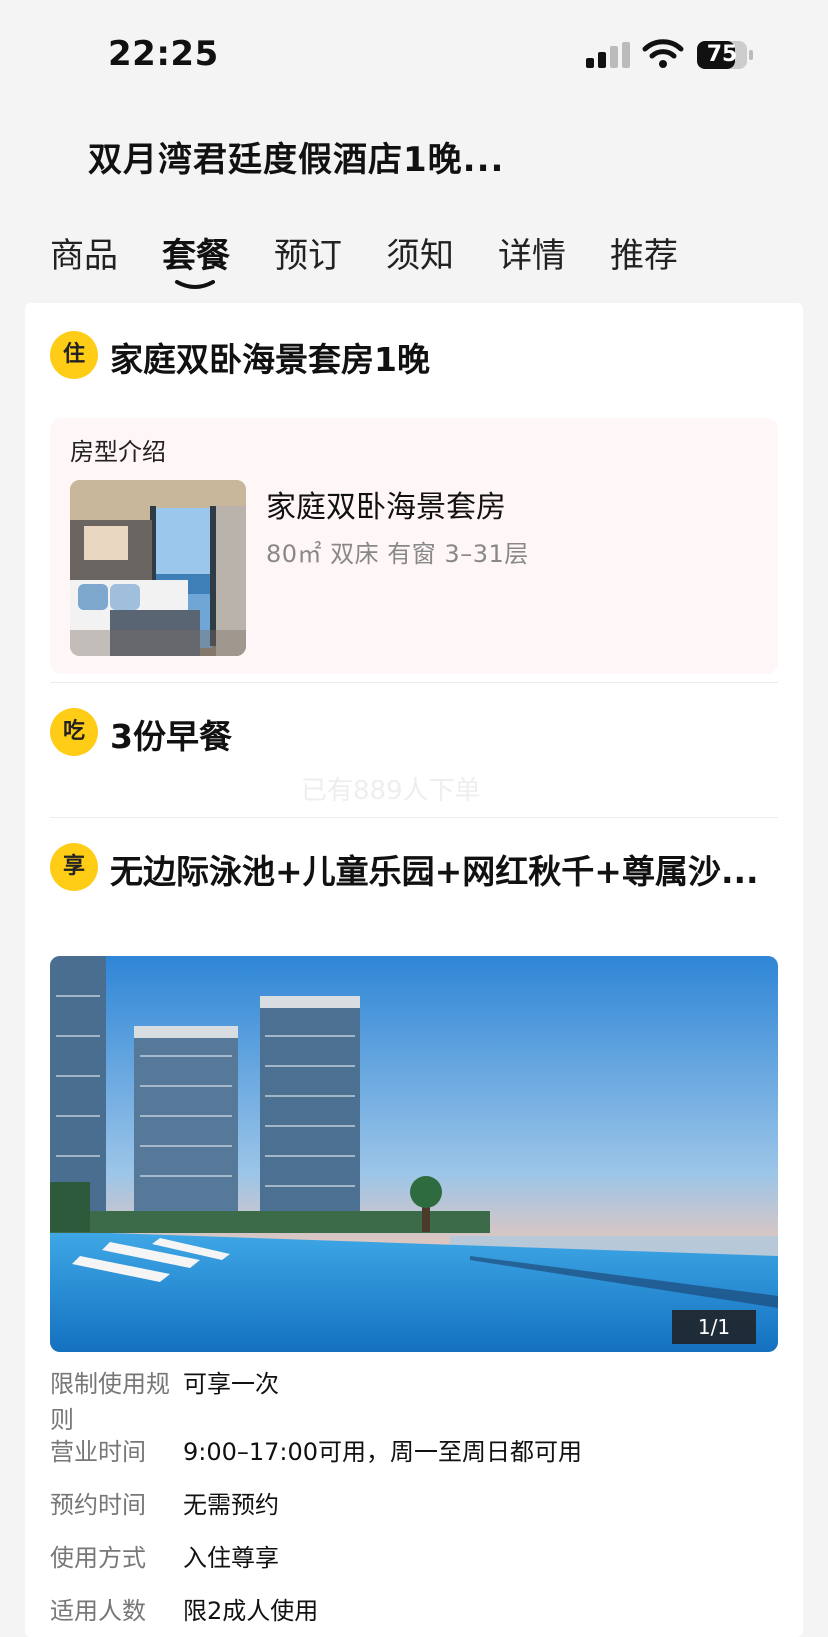 The image size is (828, 1637). What do you see at coordinates (722, 54) in the screenshot?
I see `battery-level: 75` at bounding box center [722, 54].